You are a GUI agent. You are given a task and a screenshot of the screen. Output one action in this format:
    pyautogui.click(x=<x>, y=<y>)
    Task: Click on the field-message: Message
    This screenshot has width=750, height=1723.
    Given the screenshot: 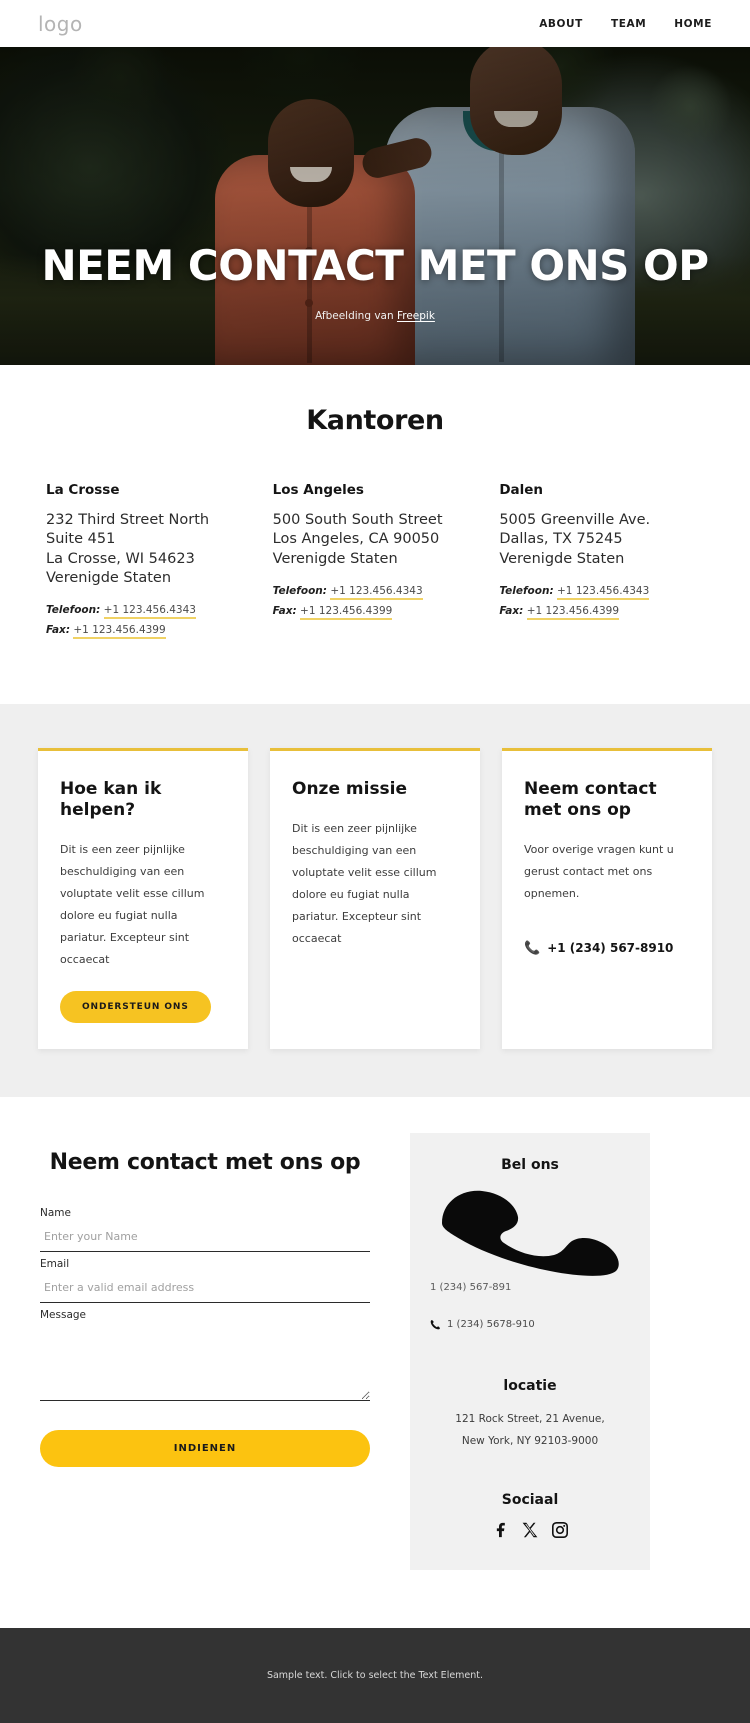 What is the action you would take?
    pyautogui.click(x=205, y=1357)
    